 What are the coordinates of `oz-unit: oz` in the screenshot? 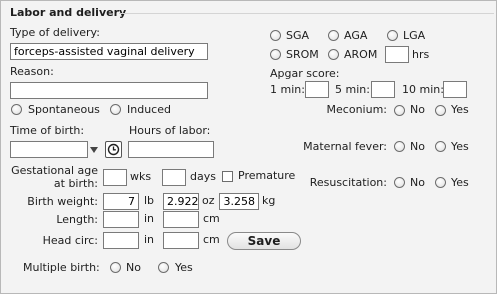 It's located at (208, 200).